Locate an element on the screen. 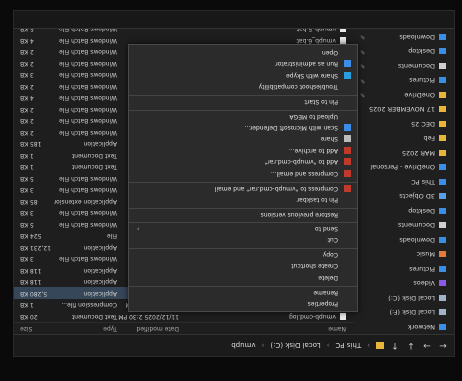 The width and height of the screenshot is (462, 381). context-menu-item: Delete is located at coordinates (243, 278).